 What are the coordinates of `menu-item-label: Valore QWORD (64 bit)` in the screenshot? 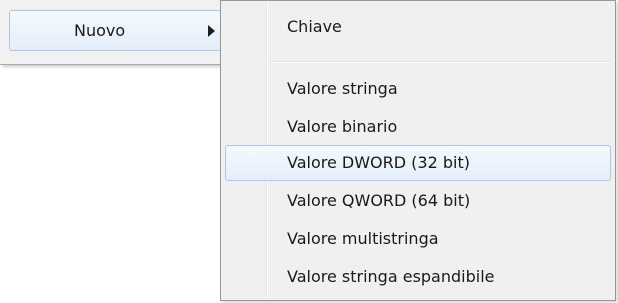 It's located at (379, 200).